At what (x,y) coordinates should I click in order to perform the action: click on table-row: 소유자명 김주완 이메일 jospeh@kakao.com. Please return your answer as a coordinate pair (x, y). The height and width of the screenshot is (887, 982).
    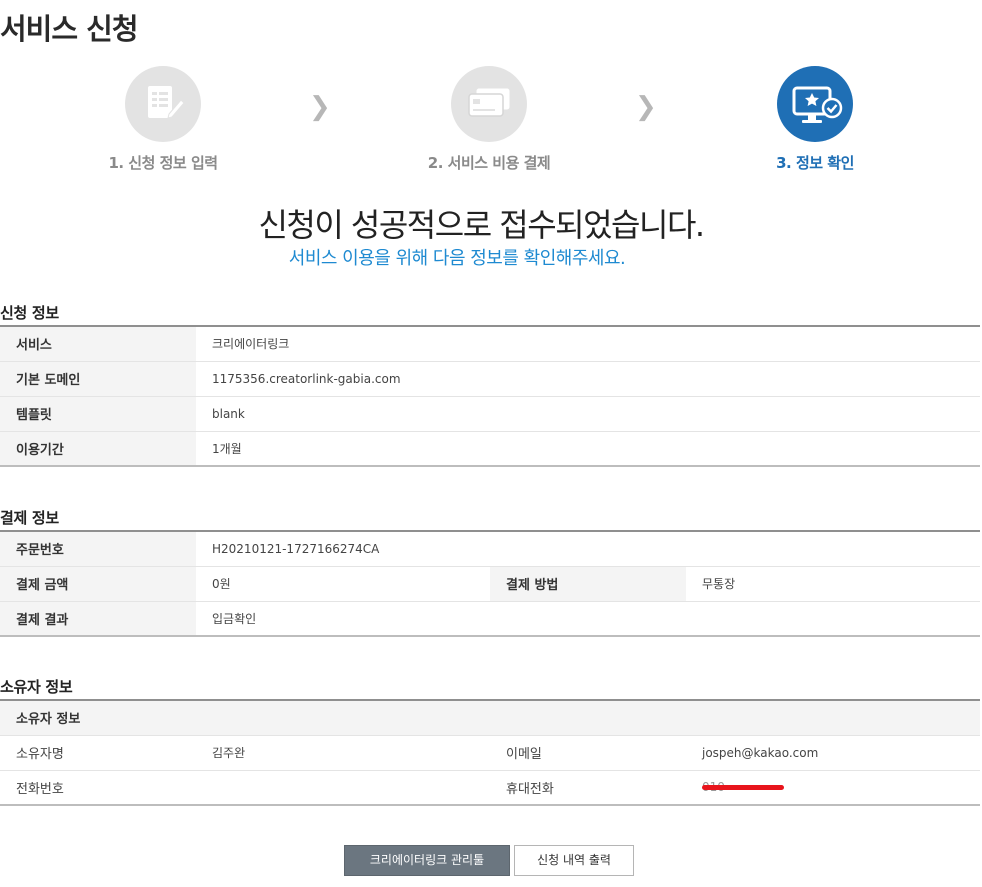
    Looking at the image, I should click on (490, 753).